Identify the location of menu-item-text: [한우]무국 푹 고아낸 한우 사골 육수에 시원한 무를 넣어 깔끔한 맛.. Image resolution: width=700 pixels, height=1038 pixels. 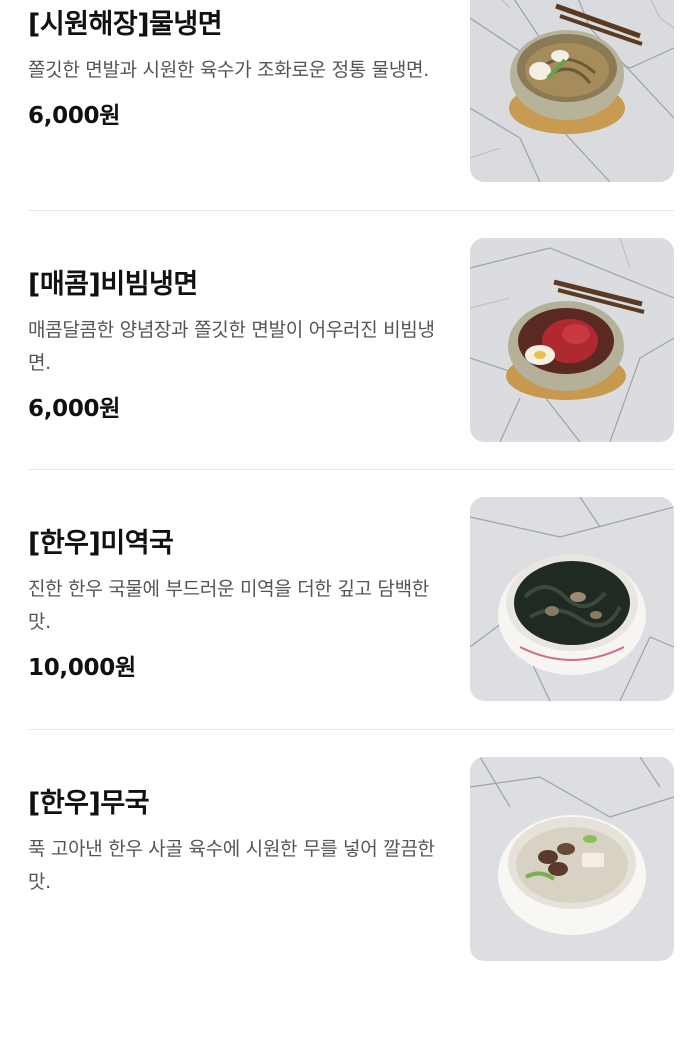
(238, 850).